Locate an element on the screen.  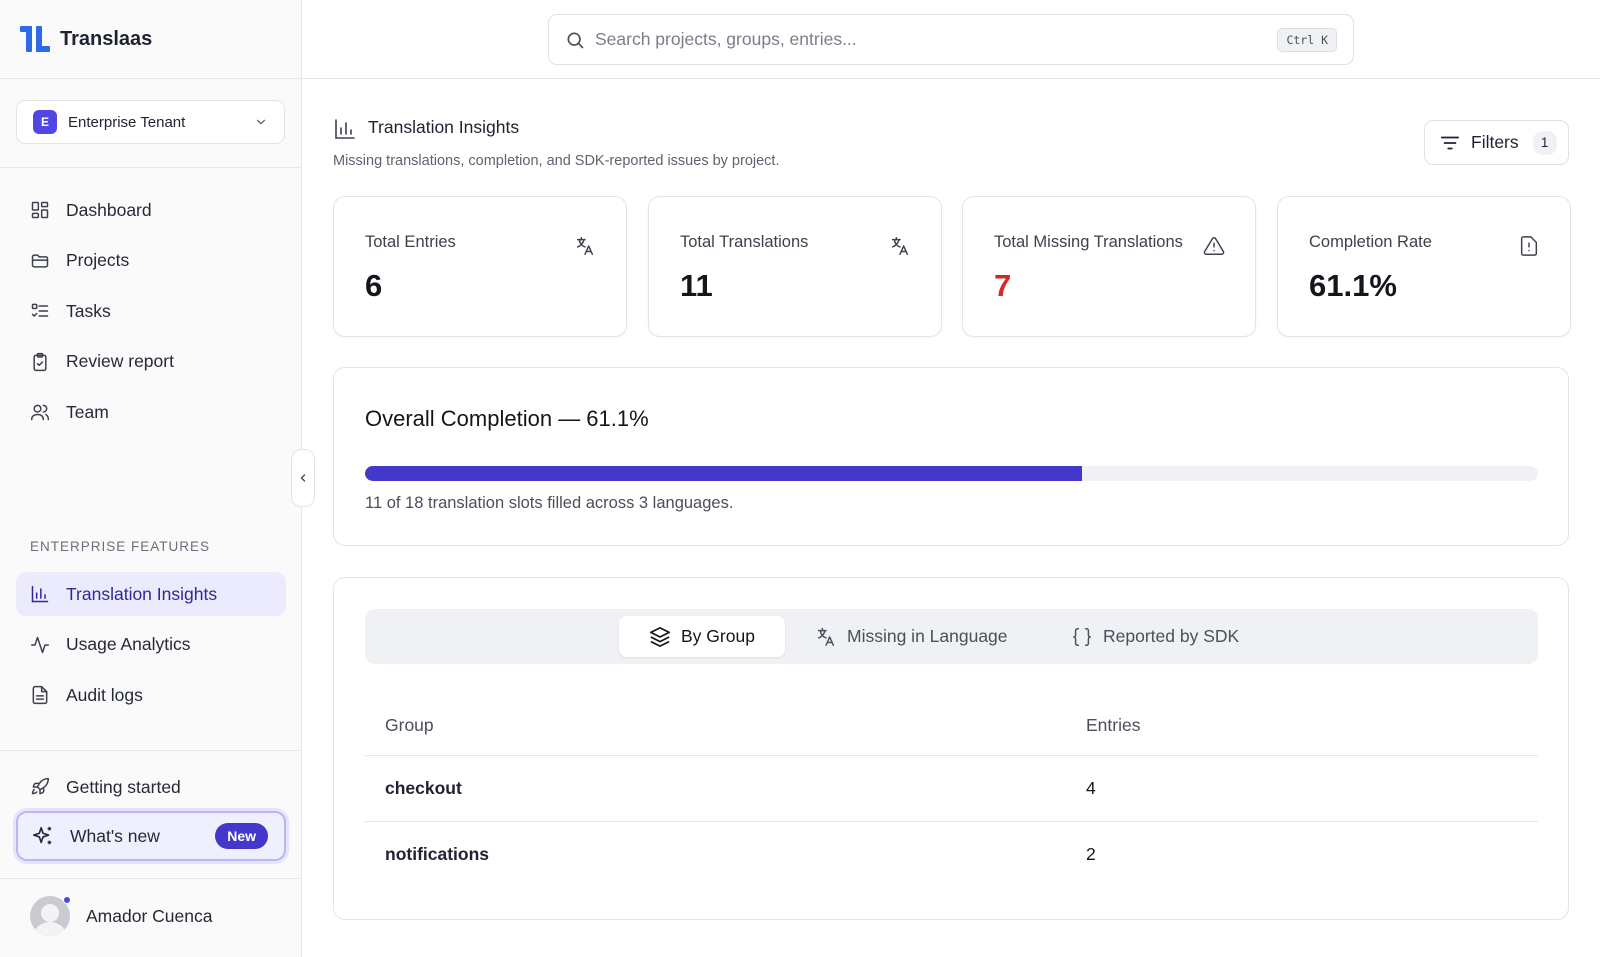
brand: Translaas is located at coordinates (150, 39).